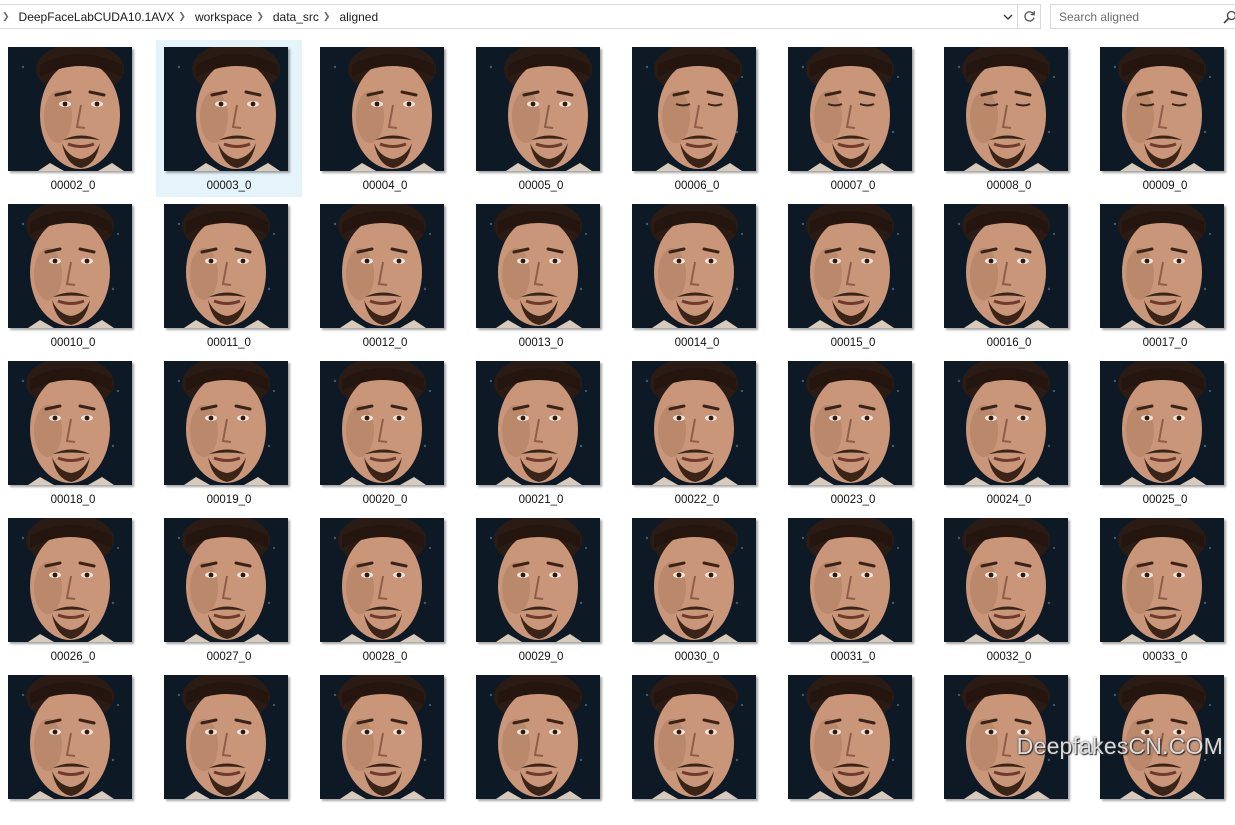  Describe the element at coordinates (697, 186) in the screenshot. I see `file-name-label: 00006_0` at that location.